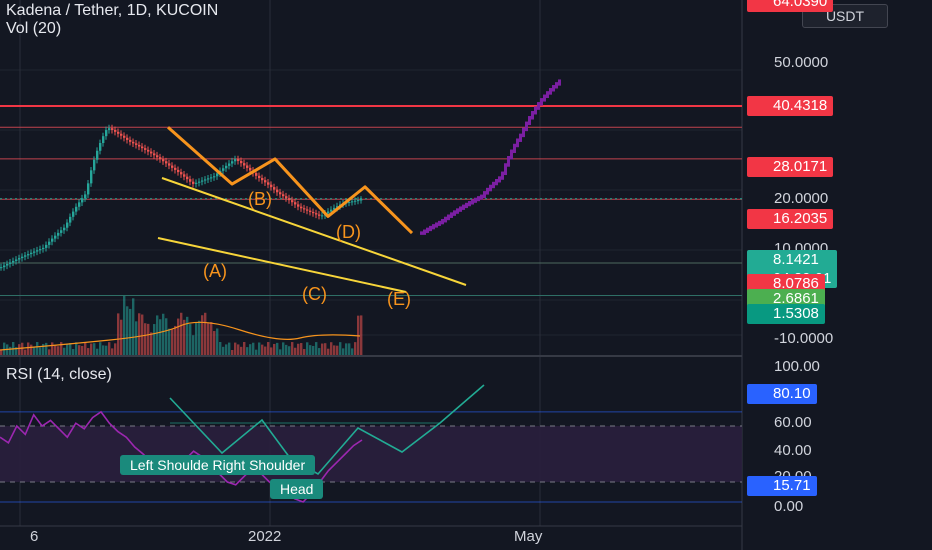 Image resolution: width=932 pixels, height=550 pixels. Describe the element at coordinates (59, 375) in the screenshot. I see `rsi-indicator-label: RSI (14, close)` at that location.